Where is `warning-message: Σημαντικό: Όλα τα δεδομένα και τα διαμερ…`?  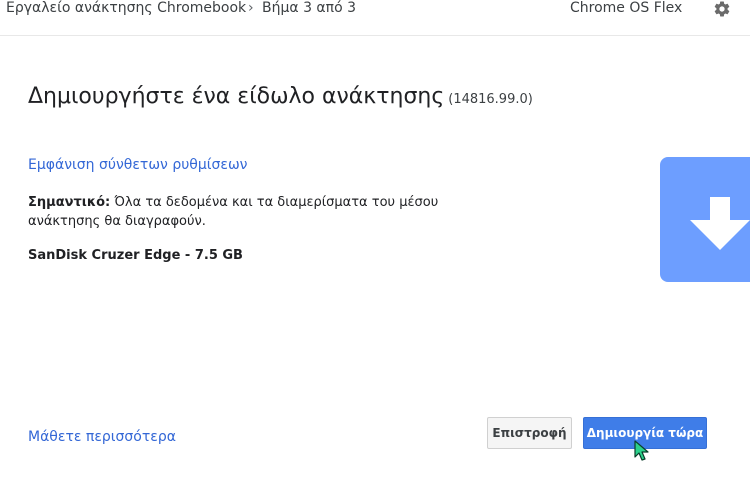
warning-message: Σημαντικό: Όλα τα δεδομένα και τα διαμερ… is located at coordinates (243, 212).